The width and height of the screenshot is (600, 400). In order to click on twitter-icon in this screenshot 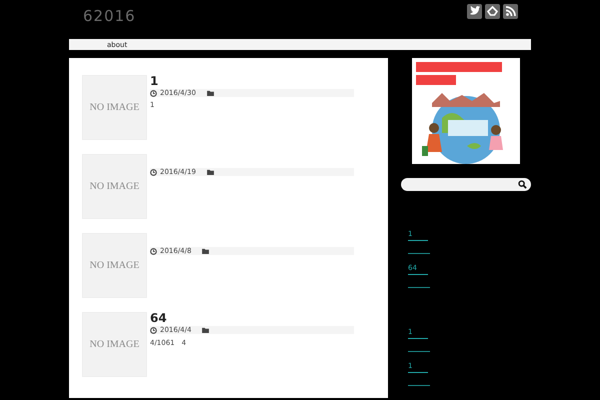, I will do `click(474, 11)`.